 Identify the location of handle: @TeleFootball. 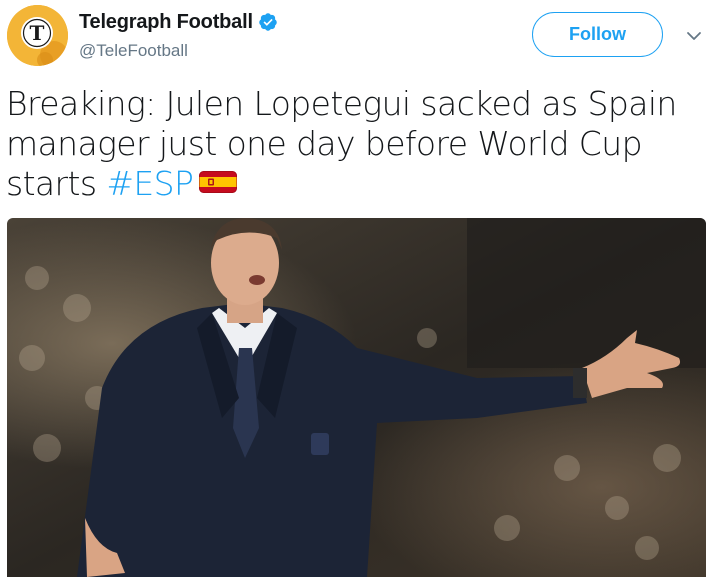
(133, 51).